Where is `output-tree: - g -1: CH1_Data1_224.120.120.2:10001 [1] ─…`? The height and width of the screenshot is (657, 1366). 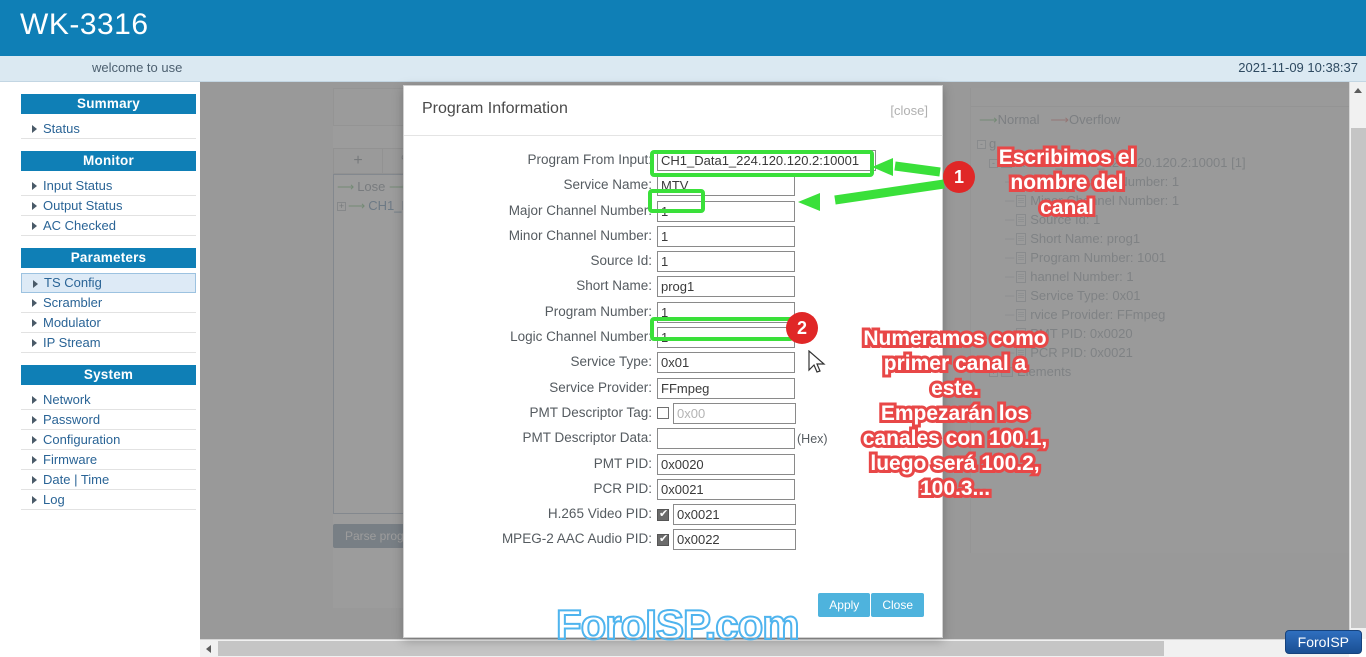
output-tree: - g -1: CH1_Data1_224.120.120.2:10001 [1] ─… is located at coordinates (1111, 257).